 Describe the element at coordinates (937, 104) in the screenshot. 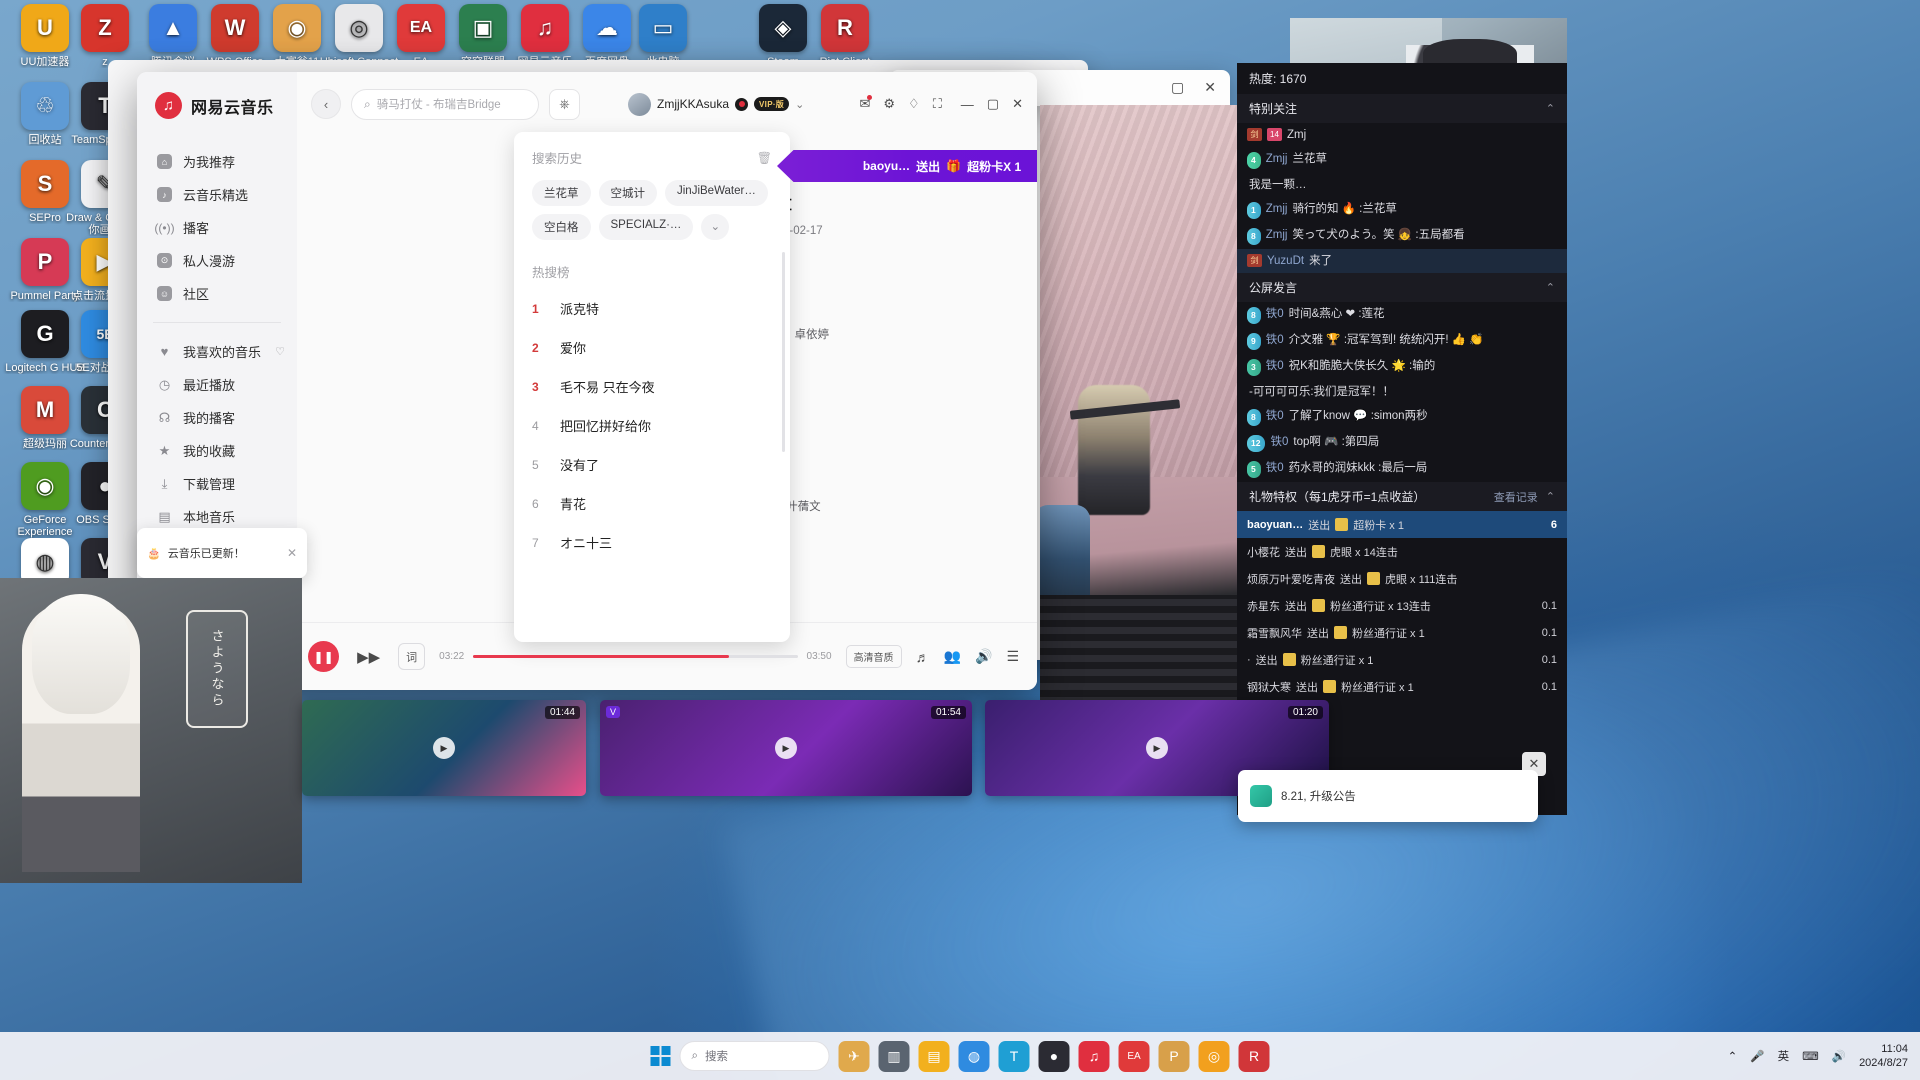

I see `cast-icon: ⛶` at that location.